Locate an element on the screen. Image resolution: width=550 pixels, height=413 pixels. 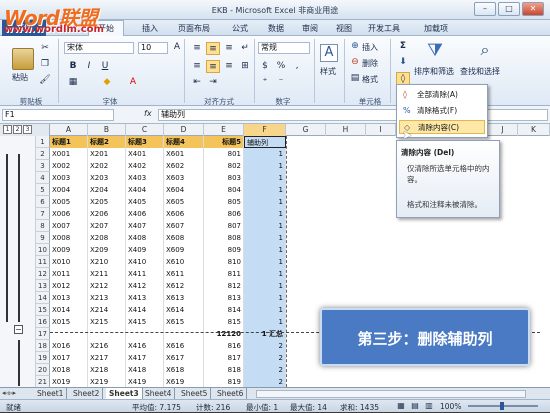
table-cell: X602 is located at coordinates (184, 166).